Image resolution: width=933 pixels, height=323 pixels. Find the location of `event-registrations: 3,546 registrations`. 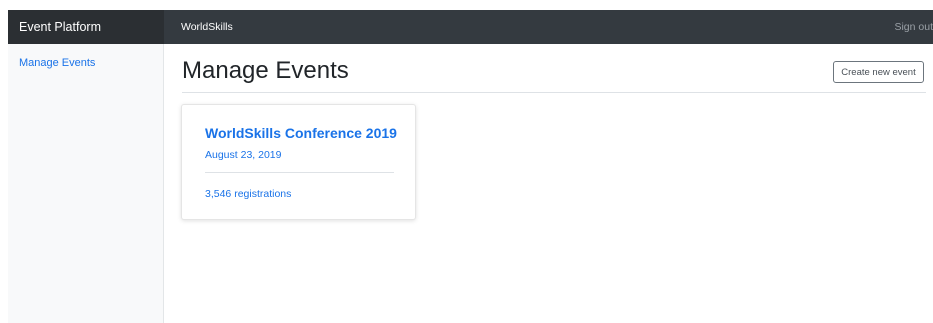

event-registrations: 3,546 registrations is located at coordinates (248, 194).